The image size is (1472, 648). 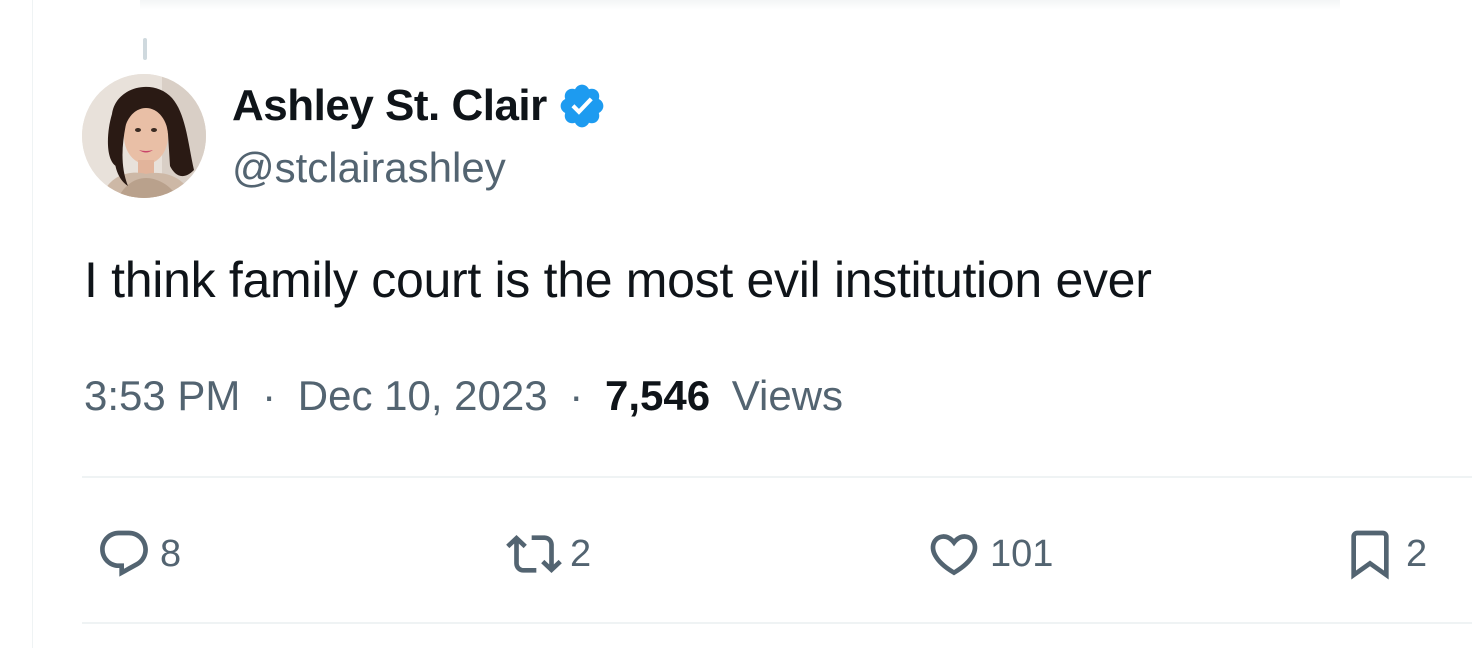 I want to click on bookmark-count: 2, so click(x=1417, y=553).